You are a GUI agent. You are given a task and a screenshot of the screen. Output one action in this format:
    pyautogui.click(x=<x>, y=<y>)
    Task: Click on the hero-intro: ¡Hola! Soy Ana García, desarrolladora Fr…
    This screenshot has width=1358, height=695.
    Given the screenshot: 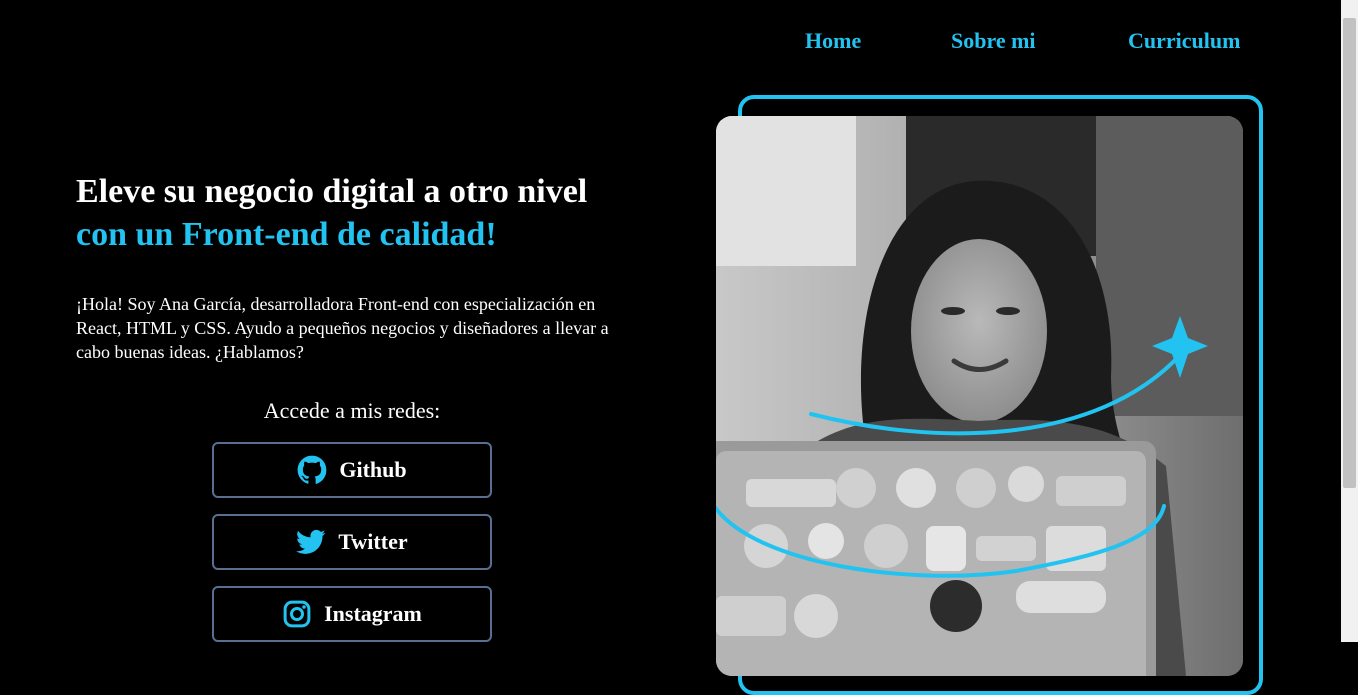 What is the action you would take?
    pyautogui.click(x=342, y=328)
    